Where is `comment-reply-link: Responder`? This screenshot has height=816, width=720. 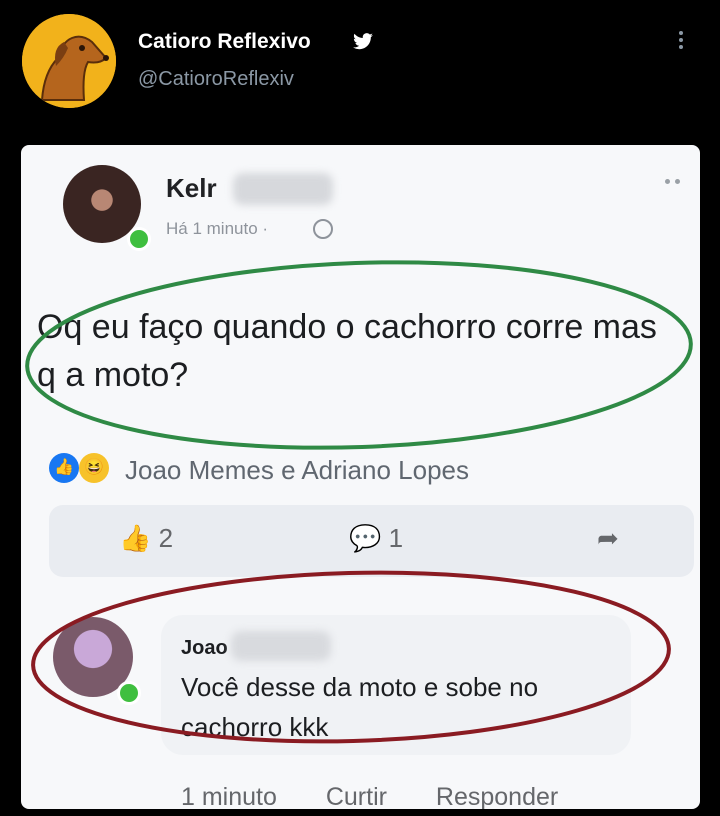
comment-reply-link: Responder is located at coordinates (497, 796).